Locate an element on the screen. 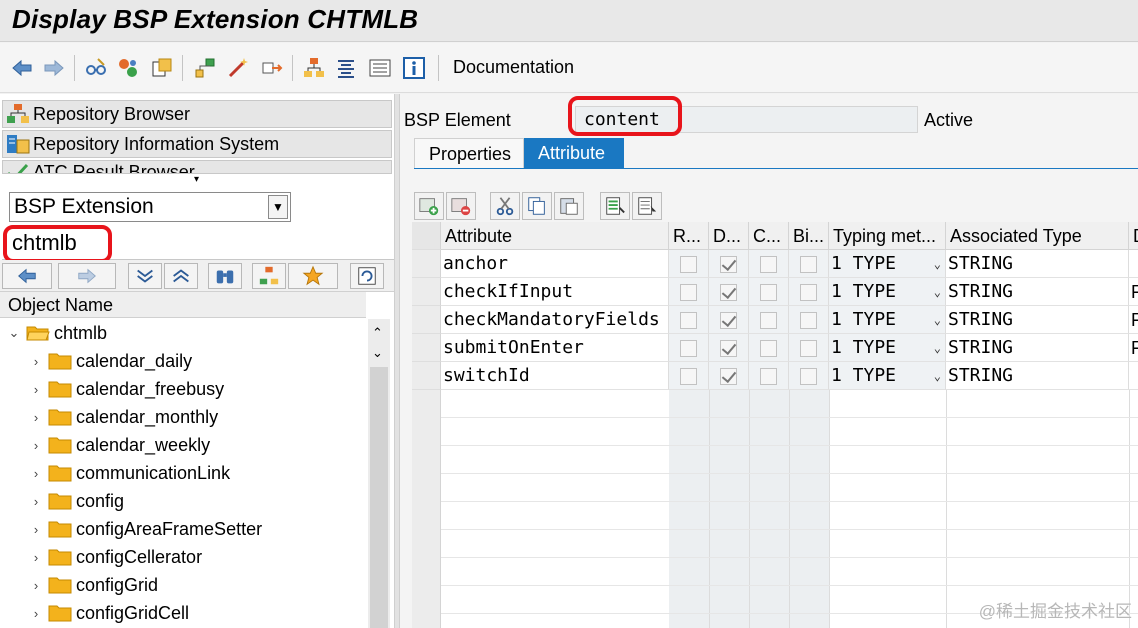 This screenshot has width=1138, height=628. tree-item: › configGridCell is located at coordinates (108, 613).